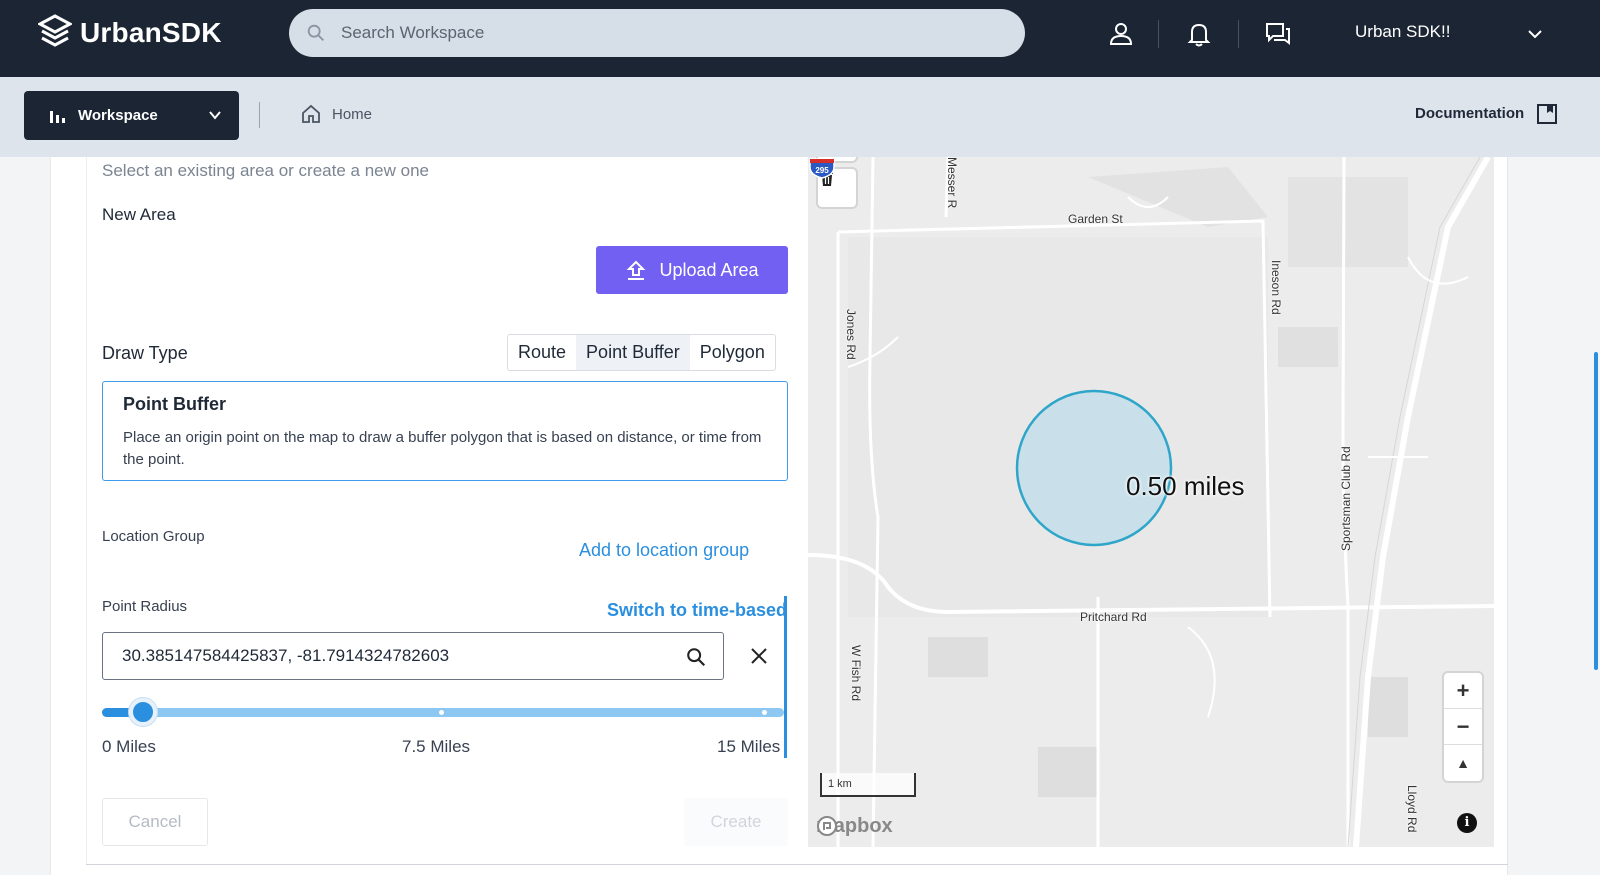 This screenshot has height=875, width=1600. What do you see at coordinates (145, 353) in the screenshot?
I see `draw-type-label: Draw Type` at bounding box center [145, 353].